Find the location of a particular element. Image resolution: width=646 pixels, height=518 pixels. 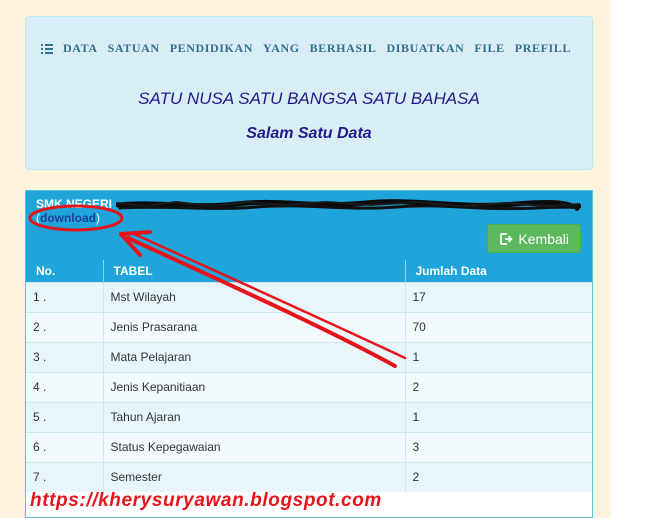

table-row: 3 . Mata Pelajaran 1 is located at coordinates (309, 356).